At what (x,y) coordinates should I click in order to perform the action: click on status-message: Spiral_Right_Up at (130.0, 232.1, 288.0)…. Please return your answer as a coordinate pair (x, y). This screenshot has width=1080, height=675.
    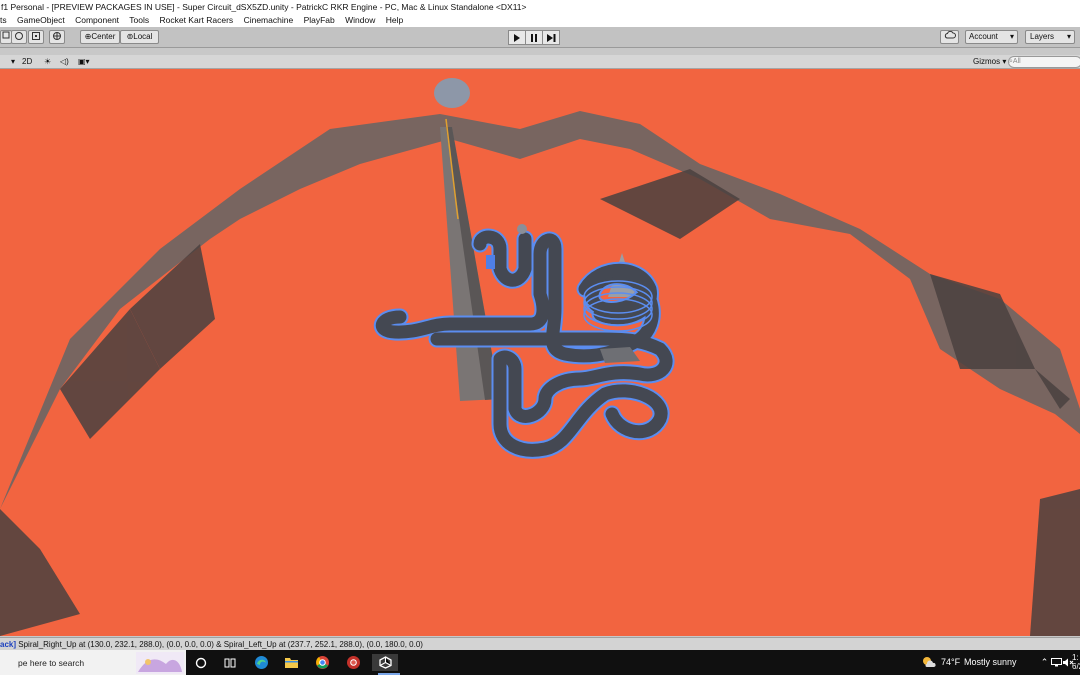
    Looking at the image, I should click on (220, 644).